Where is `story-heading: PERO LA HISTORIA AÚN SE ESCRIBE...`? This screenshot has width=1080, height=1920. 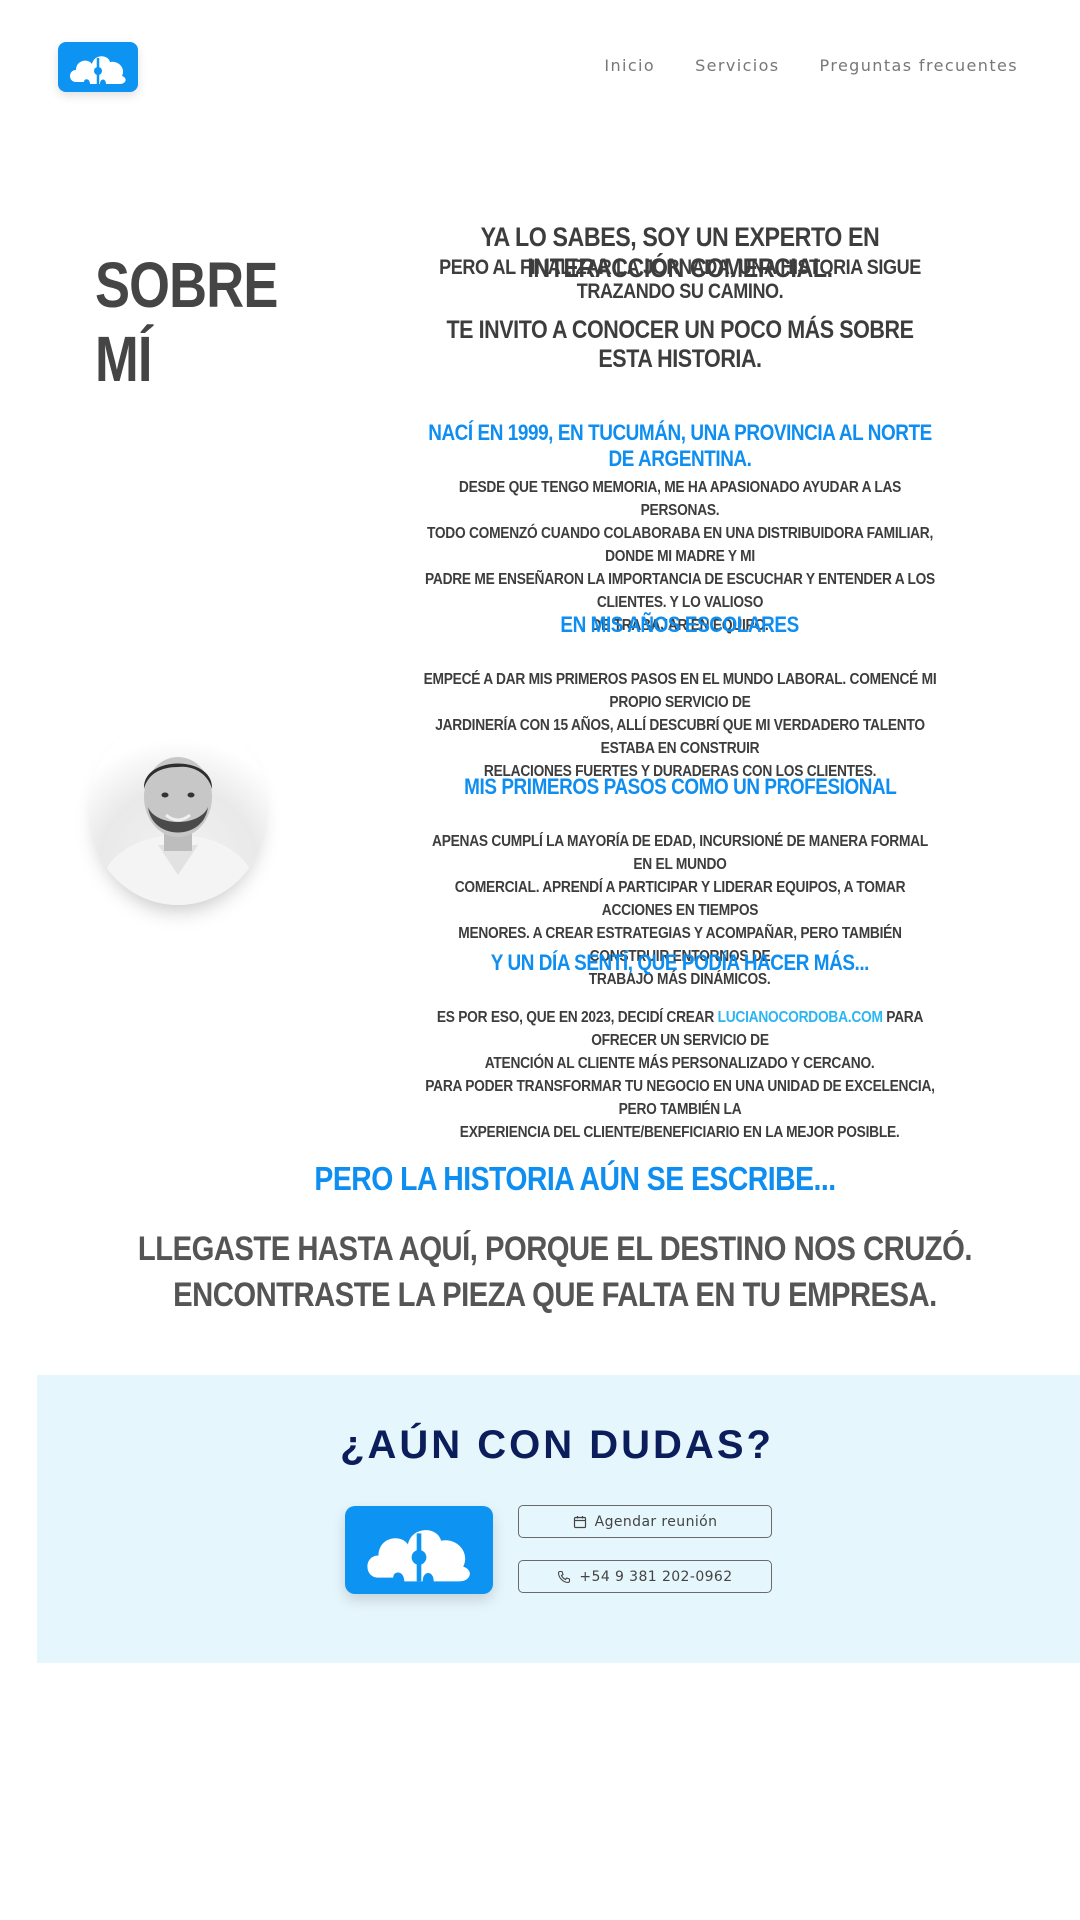
story-heading: PERO LA HISTORIA AÚN SE ESCRIBE... is located at coordinates (575, 1178).